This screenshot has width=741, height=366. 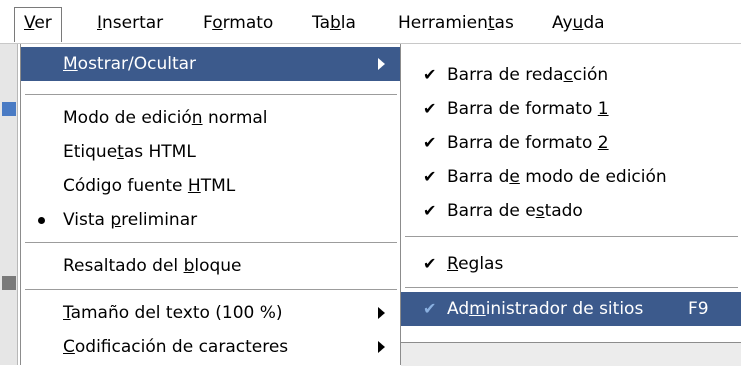 I want to click on menu-item-label: Código fuente HTML, so click(x=149, y=186).